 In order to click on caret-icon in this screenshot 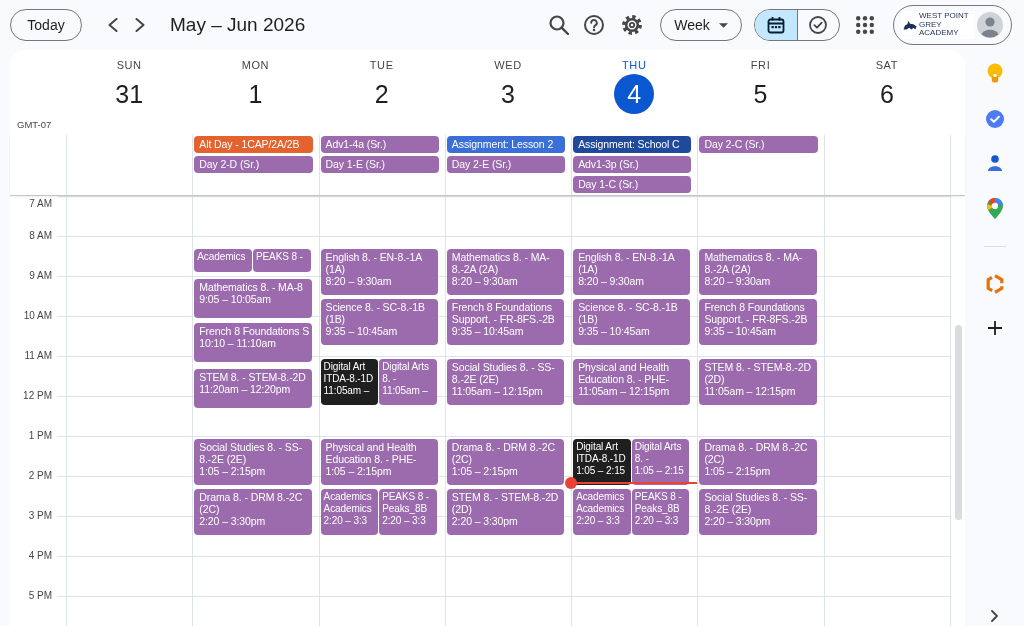, I will do `click(723, 25)`.